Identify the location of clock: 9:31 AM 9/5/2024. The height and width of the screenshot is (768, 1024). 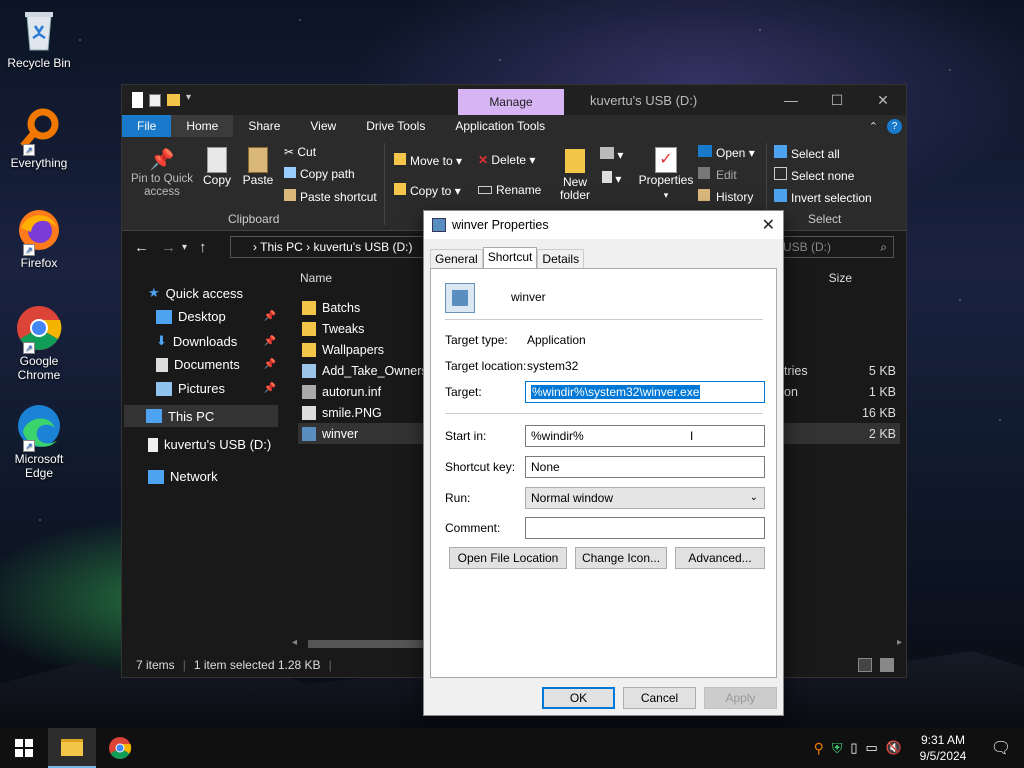
(943, 748).